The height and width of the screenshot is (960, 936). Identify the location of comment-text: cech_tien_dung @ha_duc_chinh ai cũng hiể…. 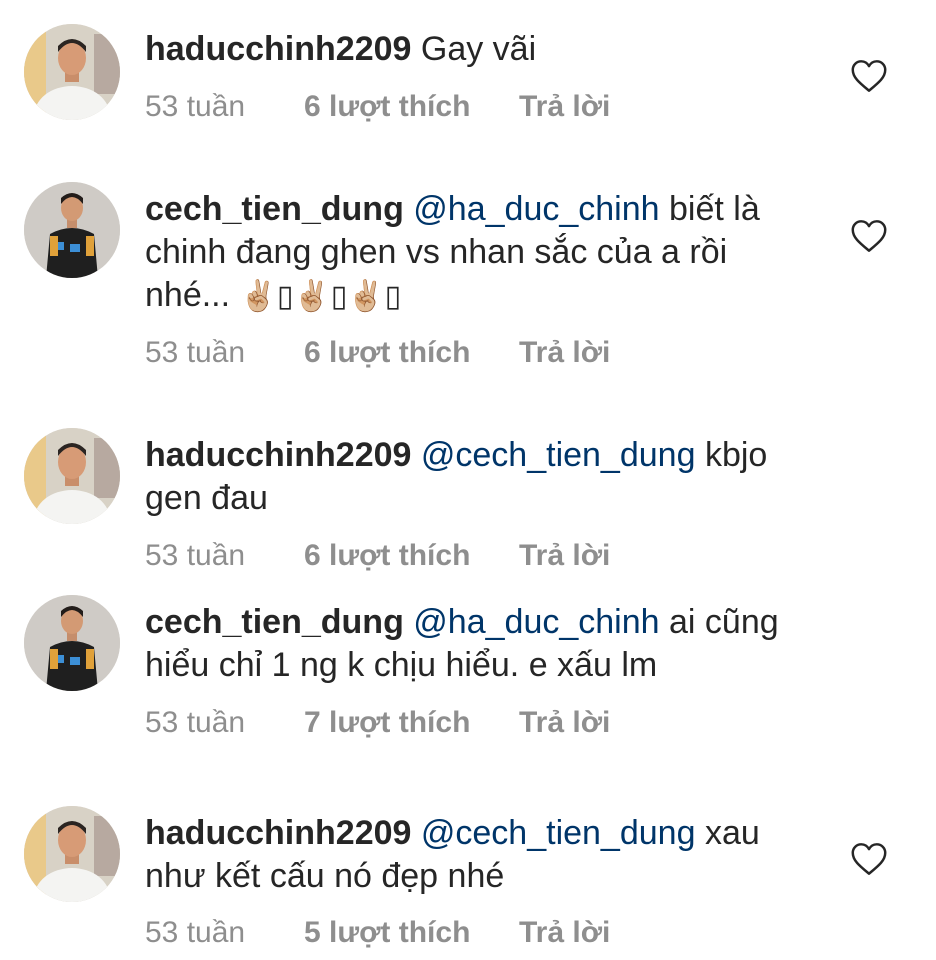
(475, 644).